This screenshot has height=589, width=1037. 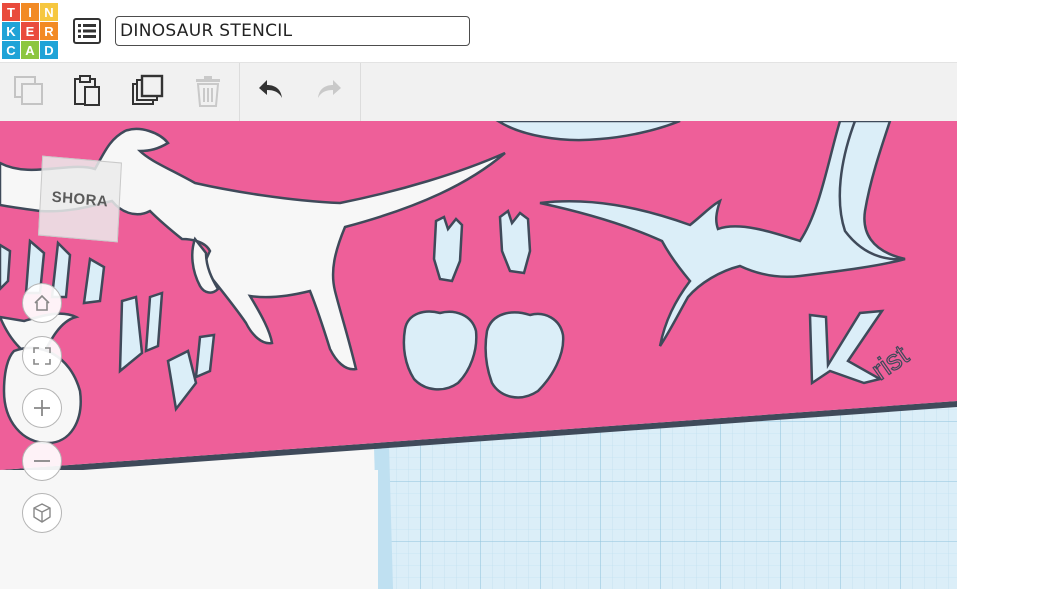 I want to click on zoom-out-icon, so click(x=42, y=461).